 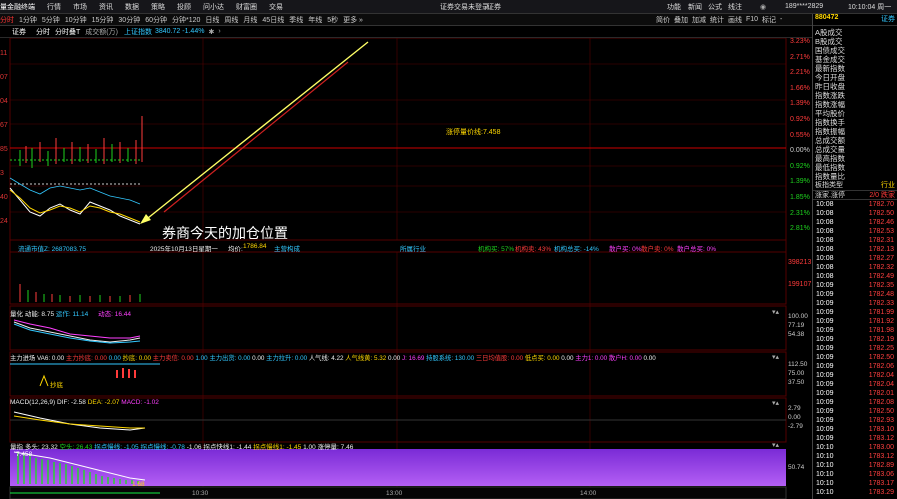 What do you see at coordinates (103, 20) in the screenshot?
I see `tab-15min: 15分钟` at bounding box center [103, 20].